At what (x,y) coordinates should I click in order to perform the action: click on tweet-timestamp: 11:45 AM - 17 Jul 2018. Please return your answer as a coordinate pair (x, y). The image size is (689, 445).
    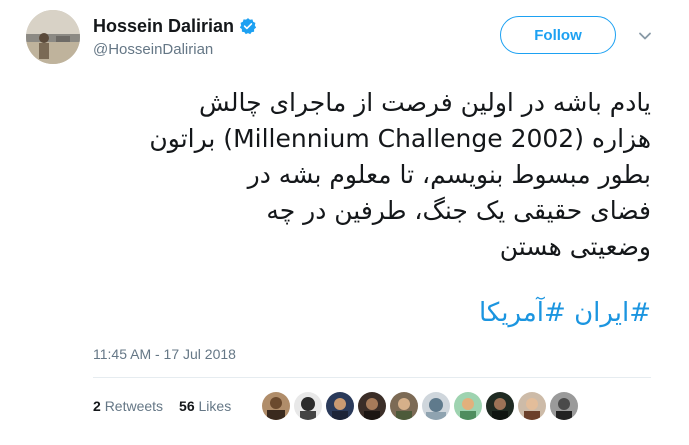
    Looking at the image, I should click on (164, 354).